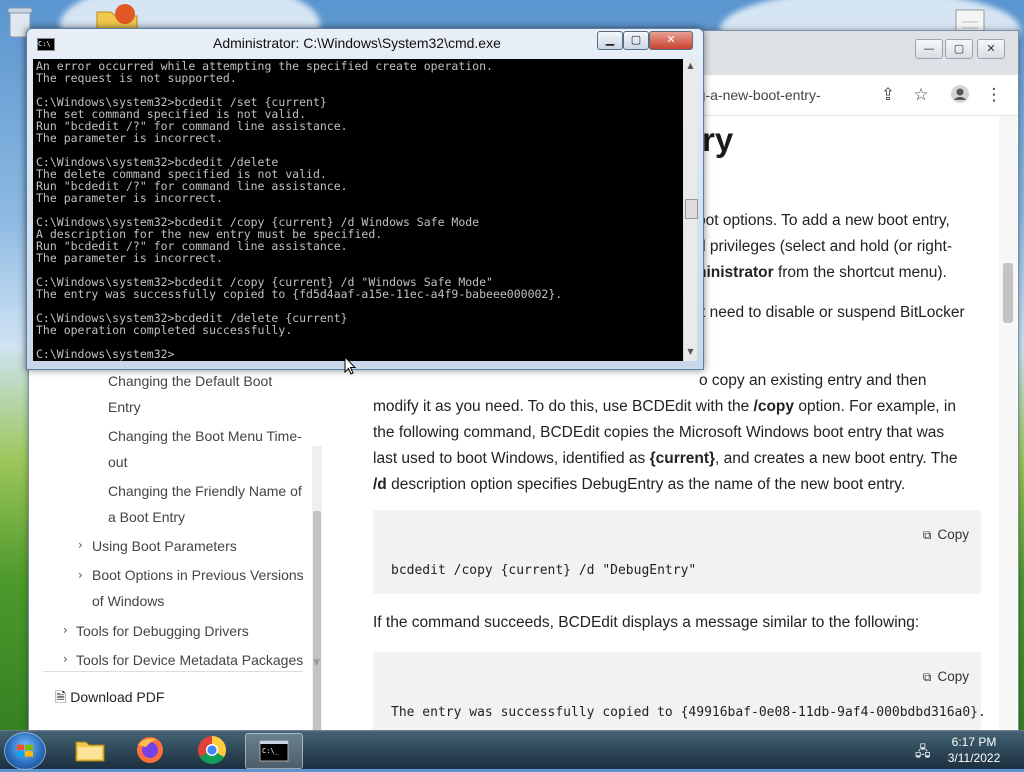  I want to click on text-span: option. For example, in, so click(875, 406).